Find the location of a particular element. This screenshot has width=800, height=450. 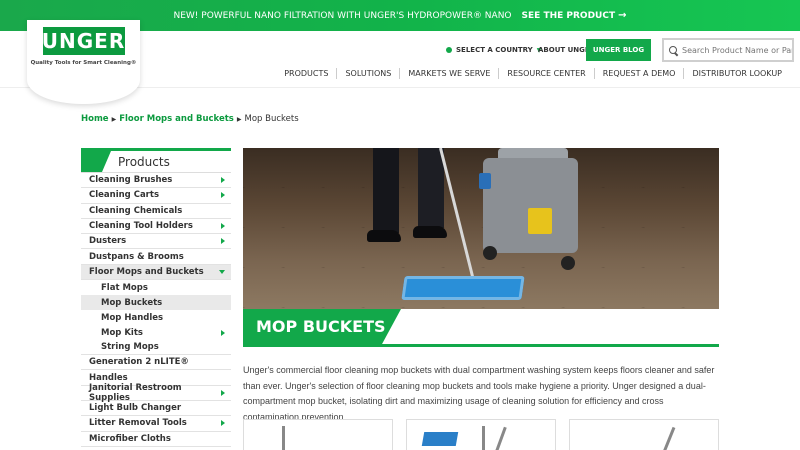

logo-tagline: Quality Tools for Smart Cleaning® is located at coordinates (83, 63).